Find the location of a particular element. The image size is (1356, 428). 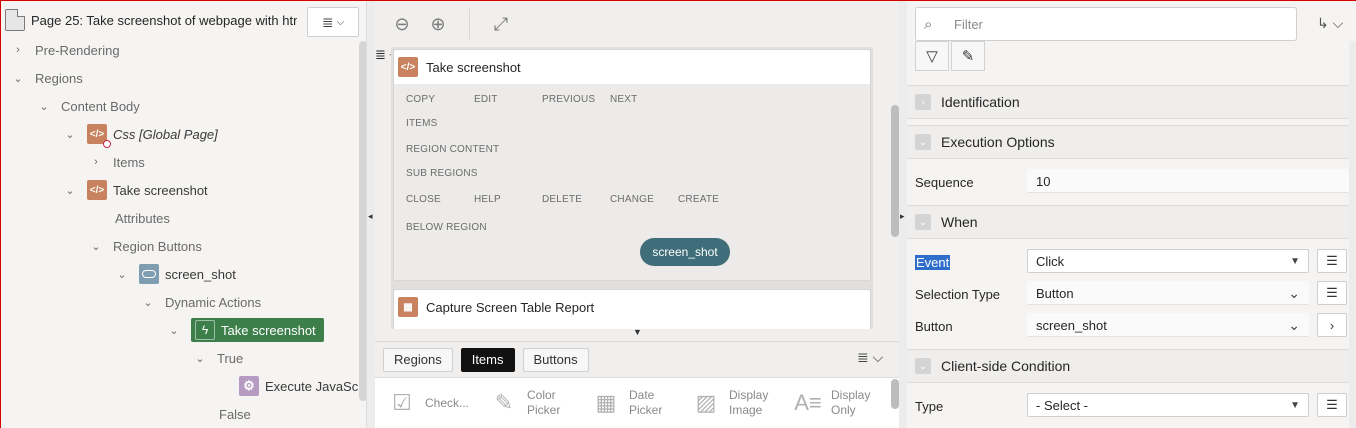

tree-node-take-screenshot-region: ⌄ </> Take screenshot is located at coordinates (135, 190).